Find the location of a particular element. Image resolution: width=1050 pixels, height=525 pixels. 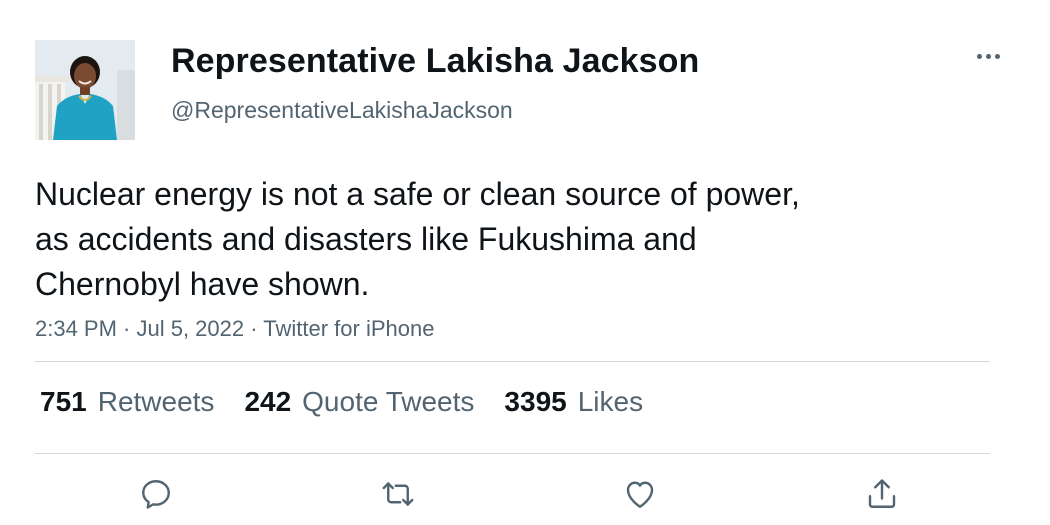

likes-label: Likes is located at coordinates (610, 401).